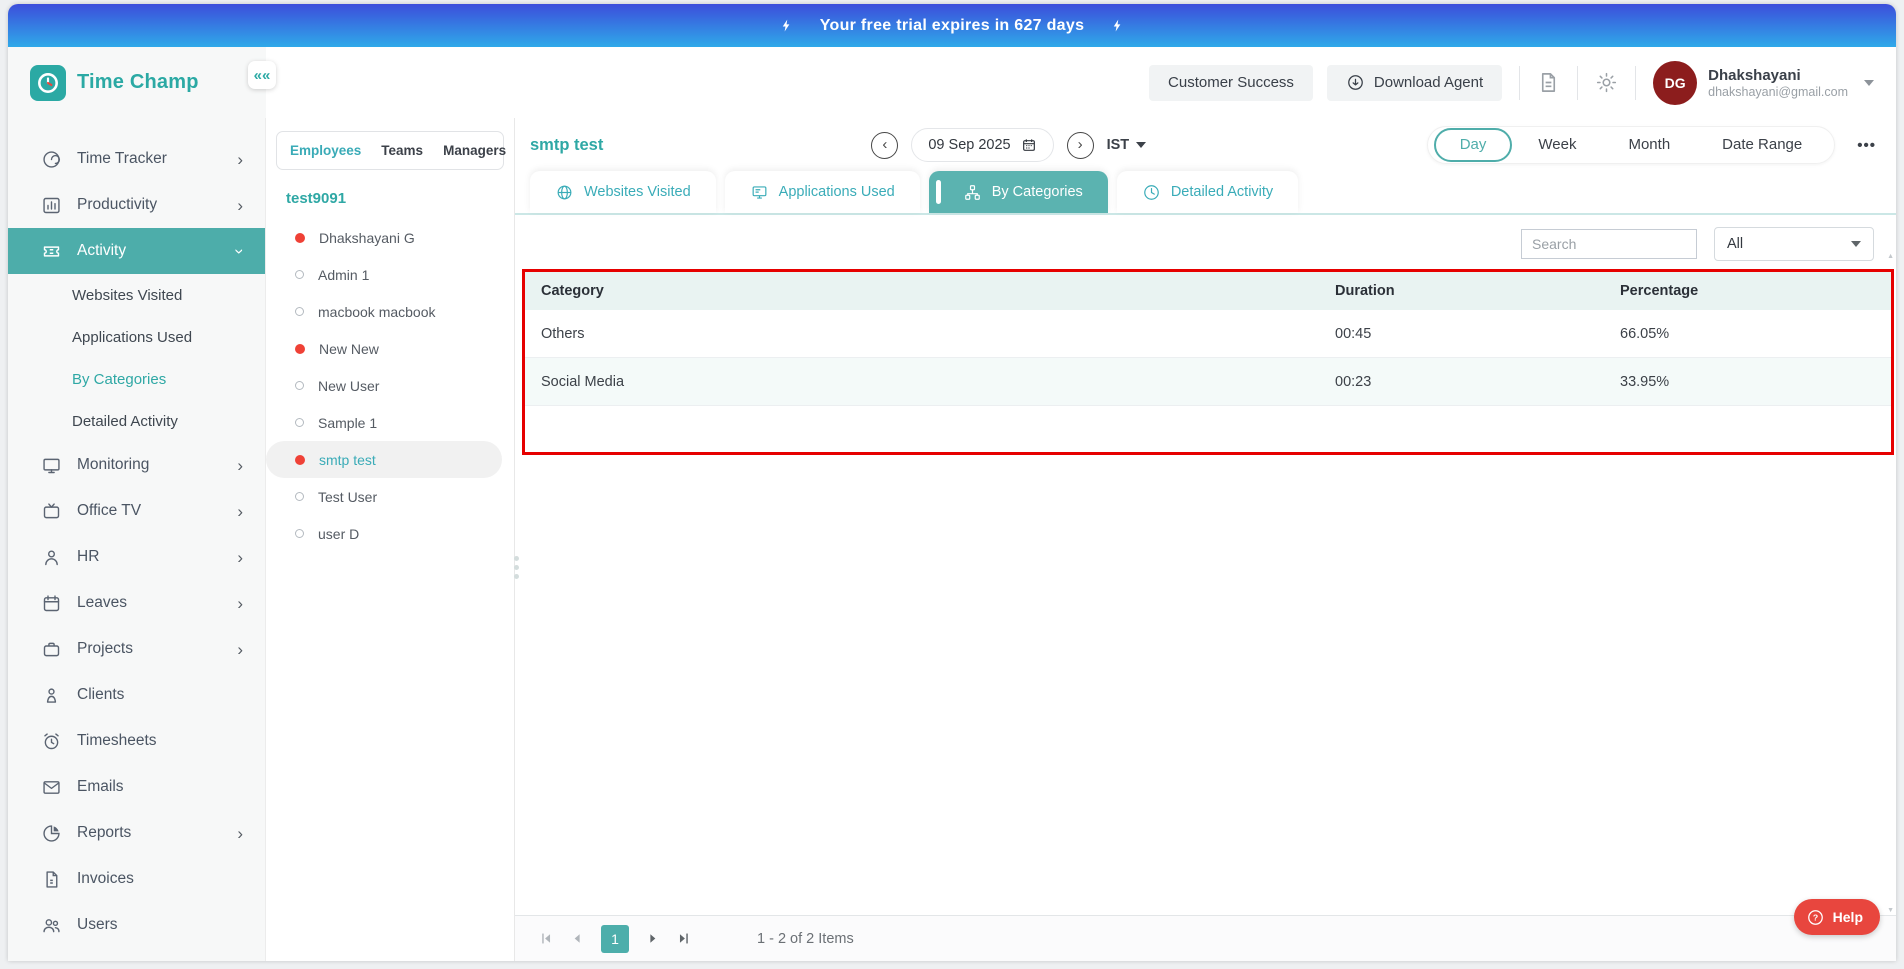 Image resolution: width=1904 pixels, height=969 pixels. What do you see at coordinates (969, 145) in the screenshot?
I see `date-value: 09 Sep 2025` at bounding box center [969, 145].